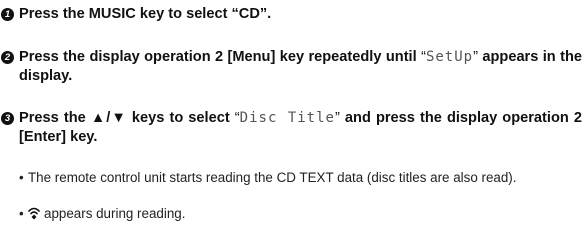 Image resolution: width=584 pixels, height=243 pixels. What do you see at coordinates (34, 213) in the screenshot?
I see `reception-icon` at bounding box center [34, 213].